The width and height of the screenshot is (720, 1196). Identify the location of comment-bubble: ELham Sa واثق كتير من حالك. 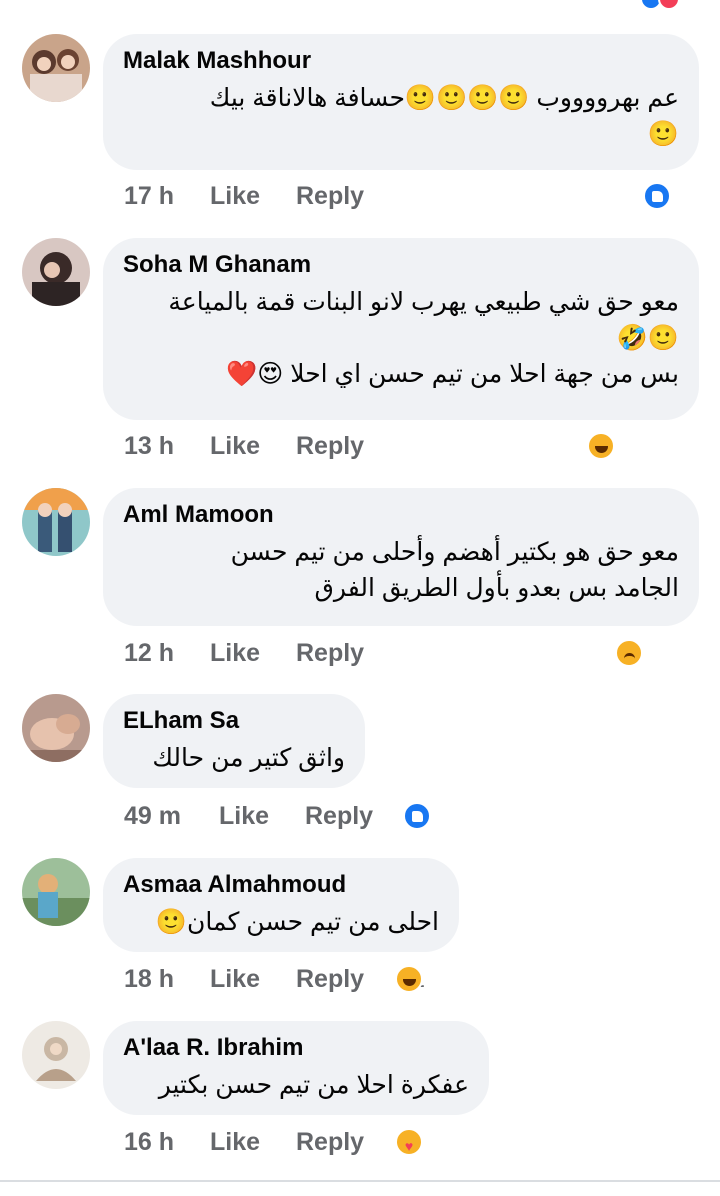
(234, 741).